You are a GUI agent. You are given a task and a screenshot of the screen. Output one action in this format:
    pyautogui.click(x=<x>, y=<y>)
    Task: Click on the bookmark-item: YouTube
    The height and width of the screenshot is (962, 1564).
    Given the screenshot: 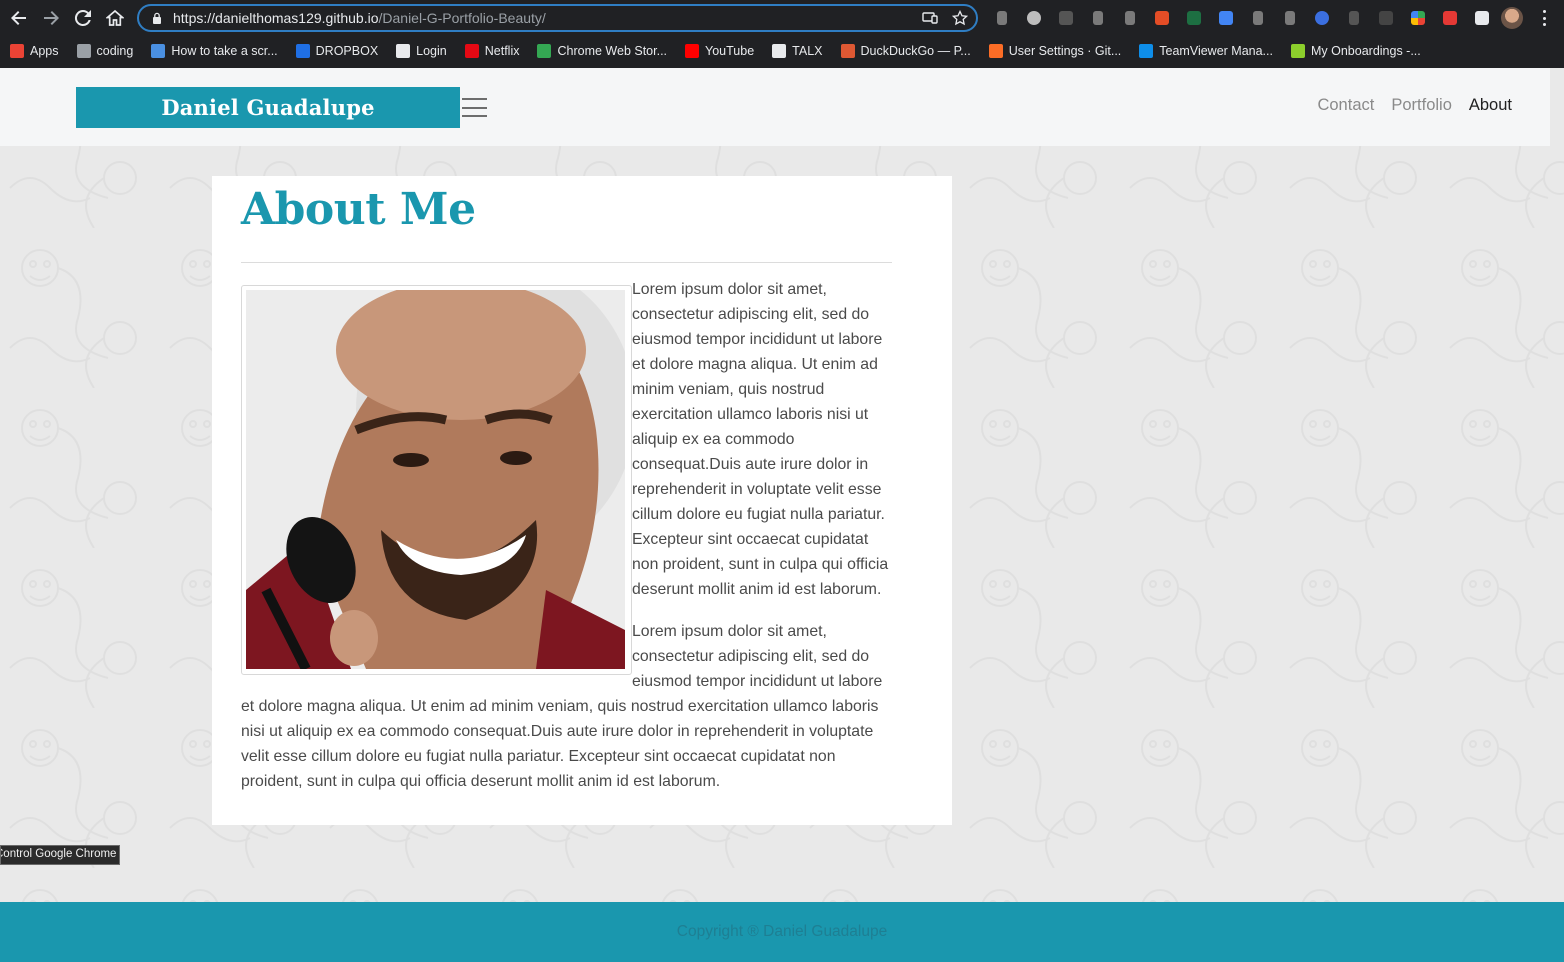 What is the action you would take?
    pyautogui.click(x=719, y=51)
    